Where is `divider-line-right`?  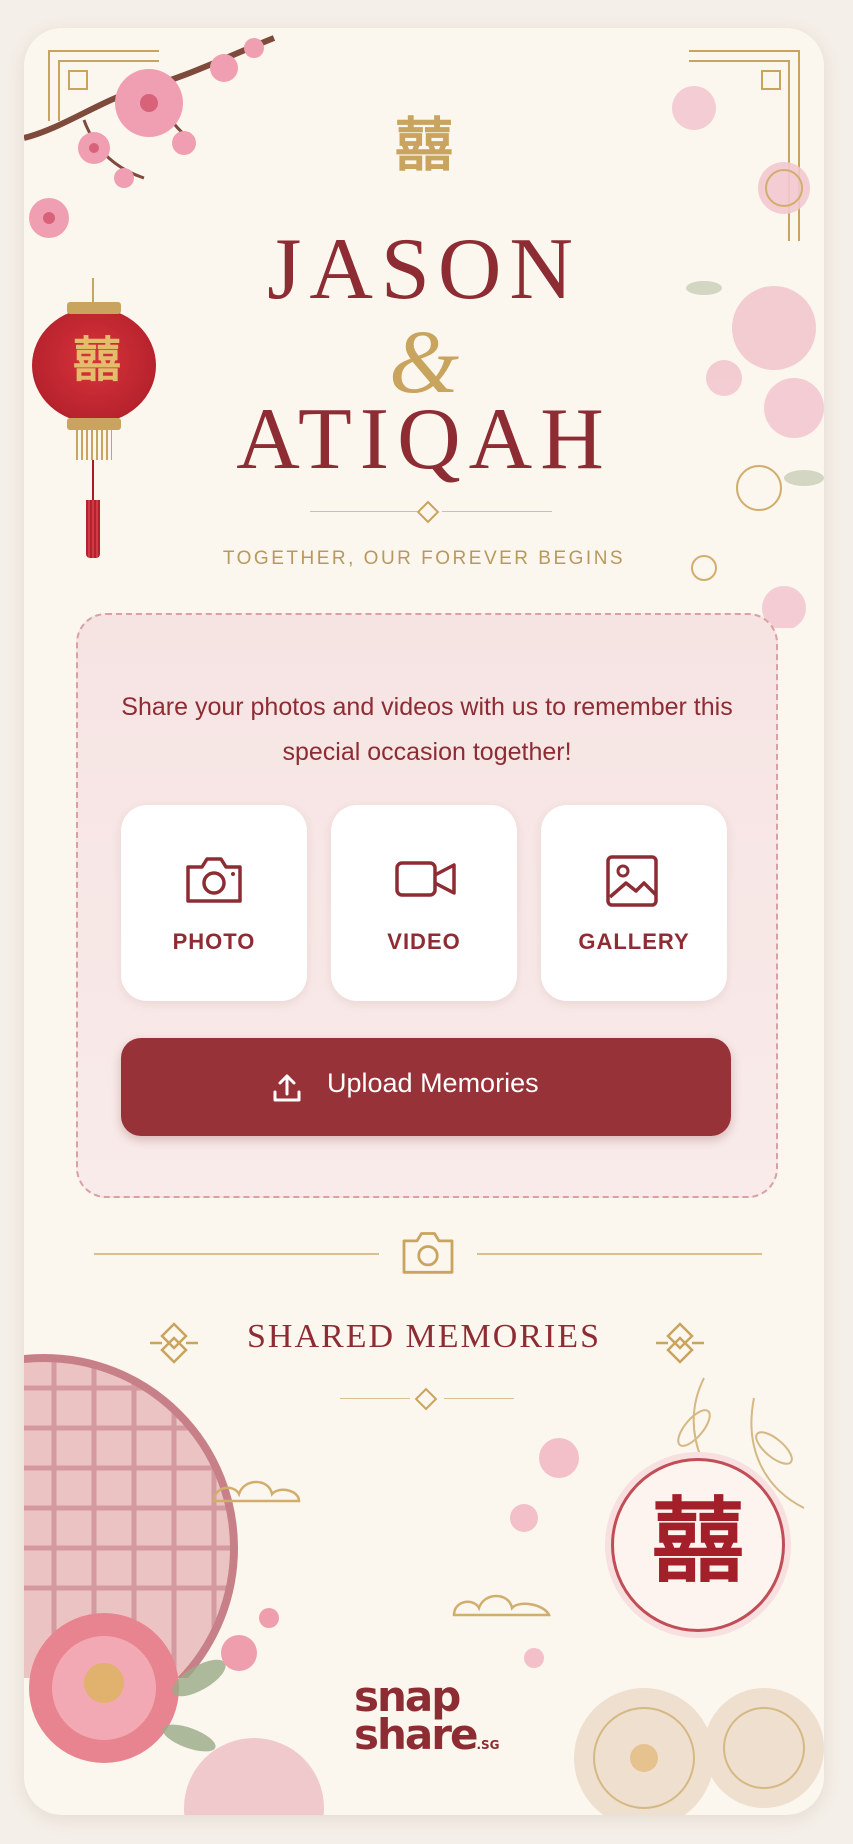 divider-line-right is located at coordinates (619, 1254).